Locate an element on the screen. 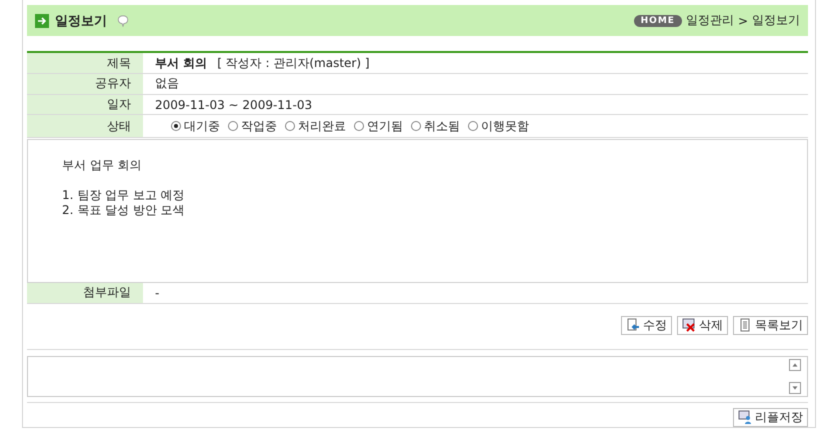 The width and height of the screenshot is (822, 430). content-text: 1. 팀장 업무 보고 예정 is located at coordinates (124, 195).